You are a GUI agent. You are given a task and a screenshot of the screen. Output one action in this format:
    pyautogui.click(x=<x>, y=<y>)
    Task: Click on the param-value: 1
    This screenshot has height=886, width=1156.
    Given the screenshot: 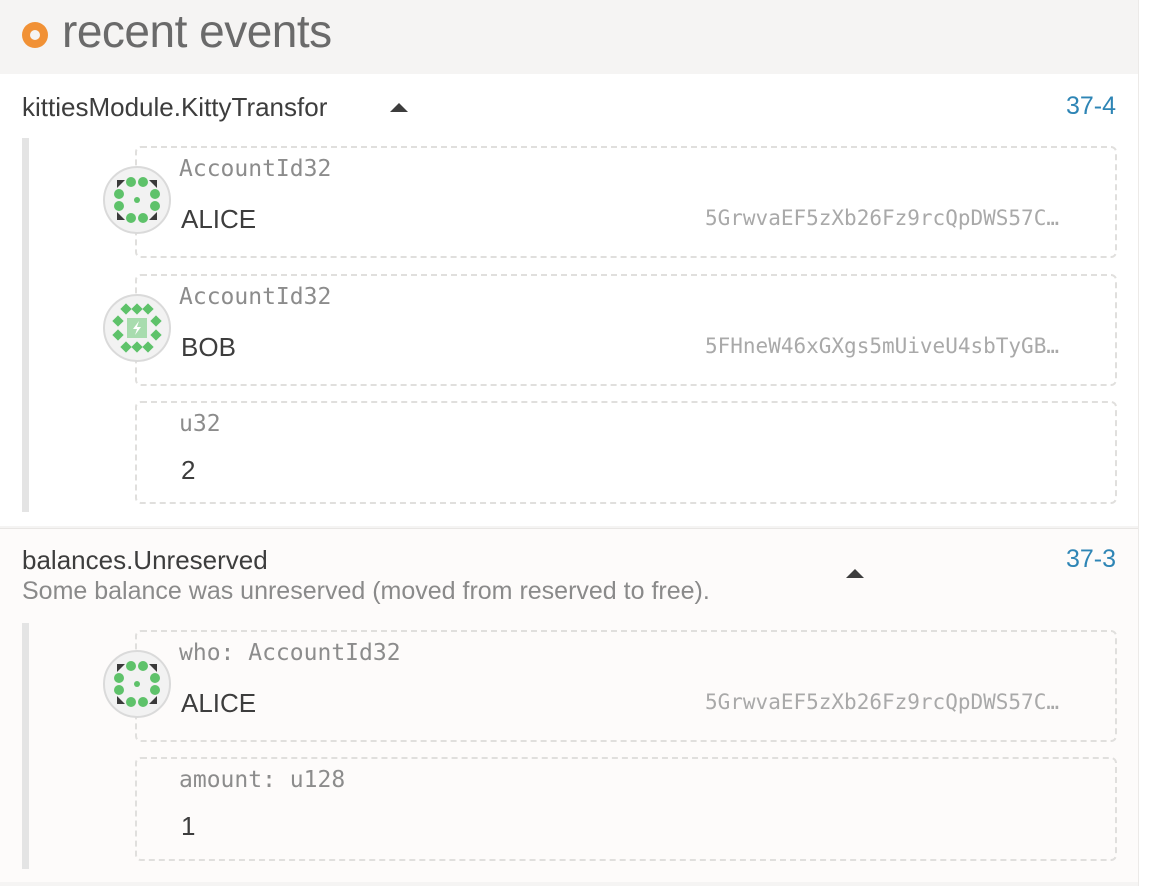 What is the action you would take?
    pyautogui.click(x=188, y=826)
    